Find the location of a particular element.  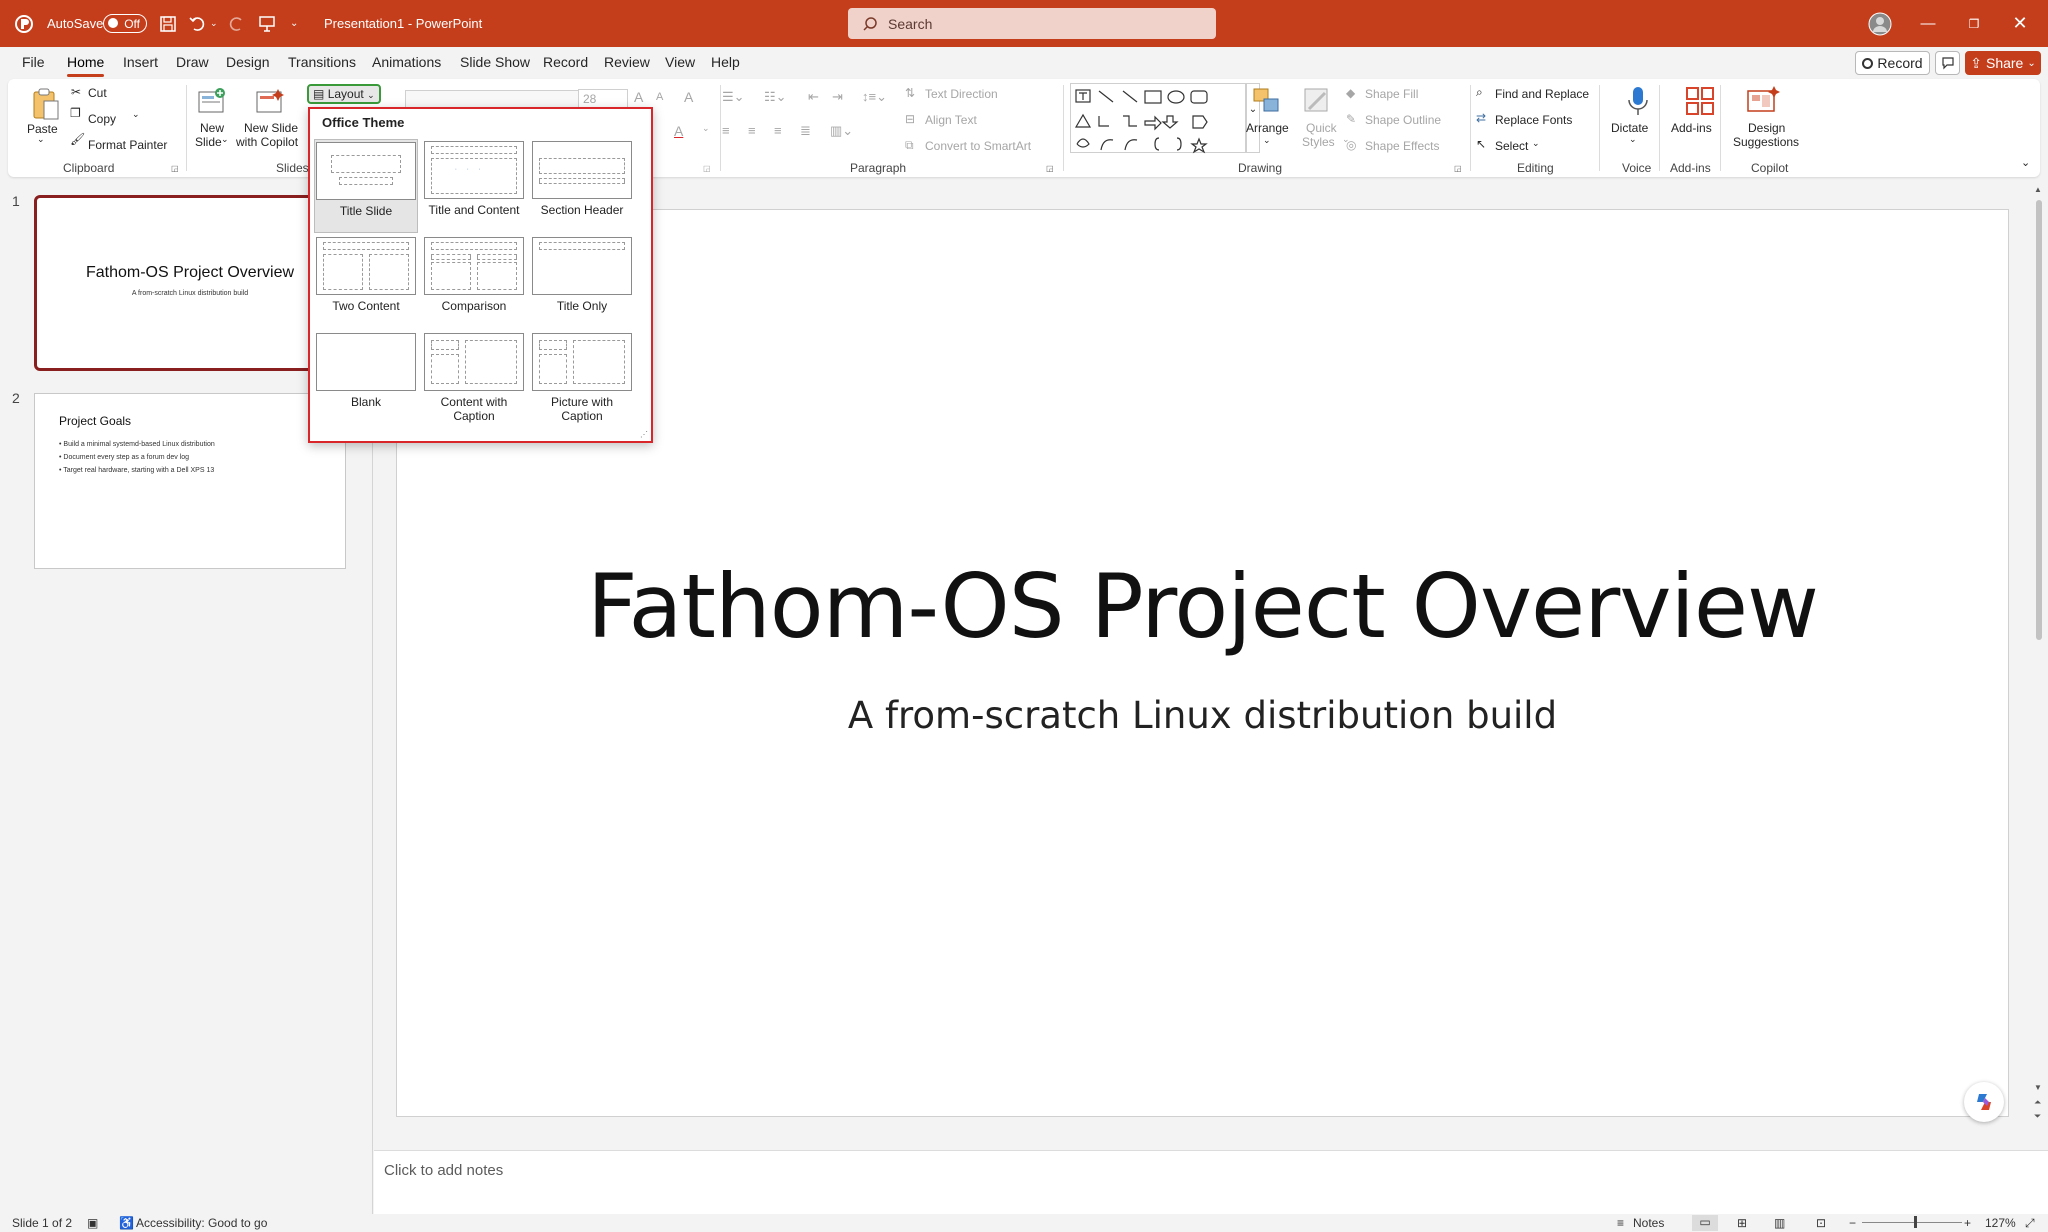

layout-picture-with-caption: Picture with Caption is located at coordinates (582, 378).